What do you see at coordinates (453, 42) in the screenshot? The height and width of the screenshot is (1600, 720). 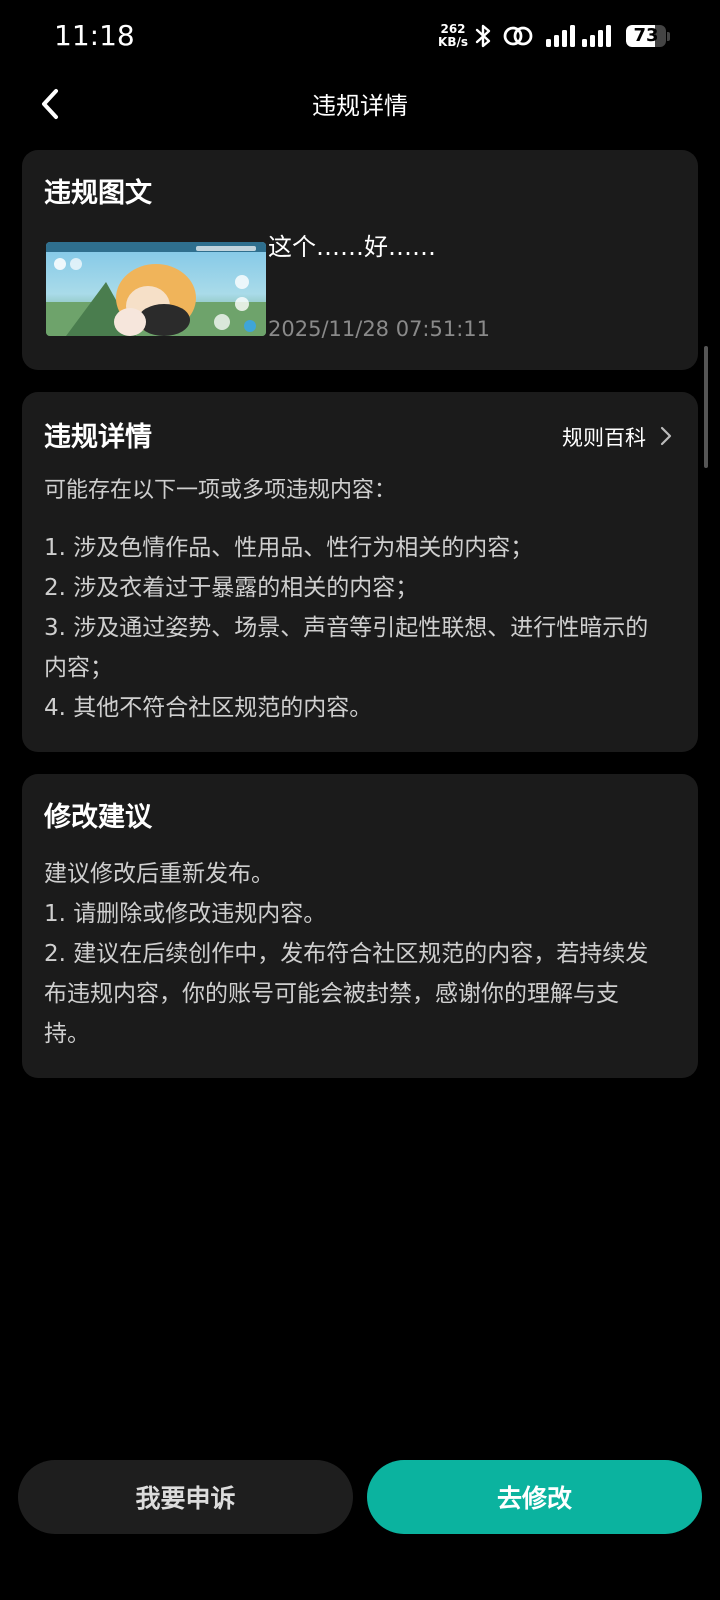 I see `network-speed-unit: KB/s` at bounding box center [453, 42].